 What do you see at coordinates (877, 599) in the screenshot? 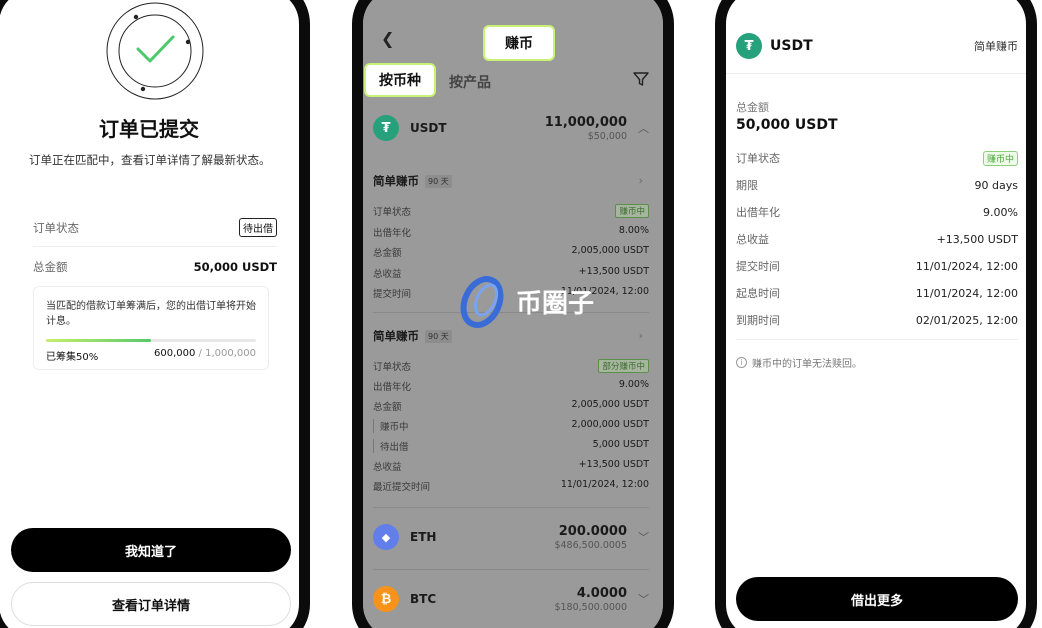
I see `lend-more-button: 借出更多` at bounding box center [877, 599].